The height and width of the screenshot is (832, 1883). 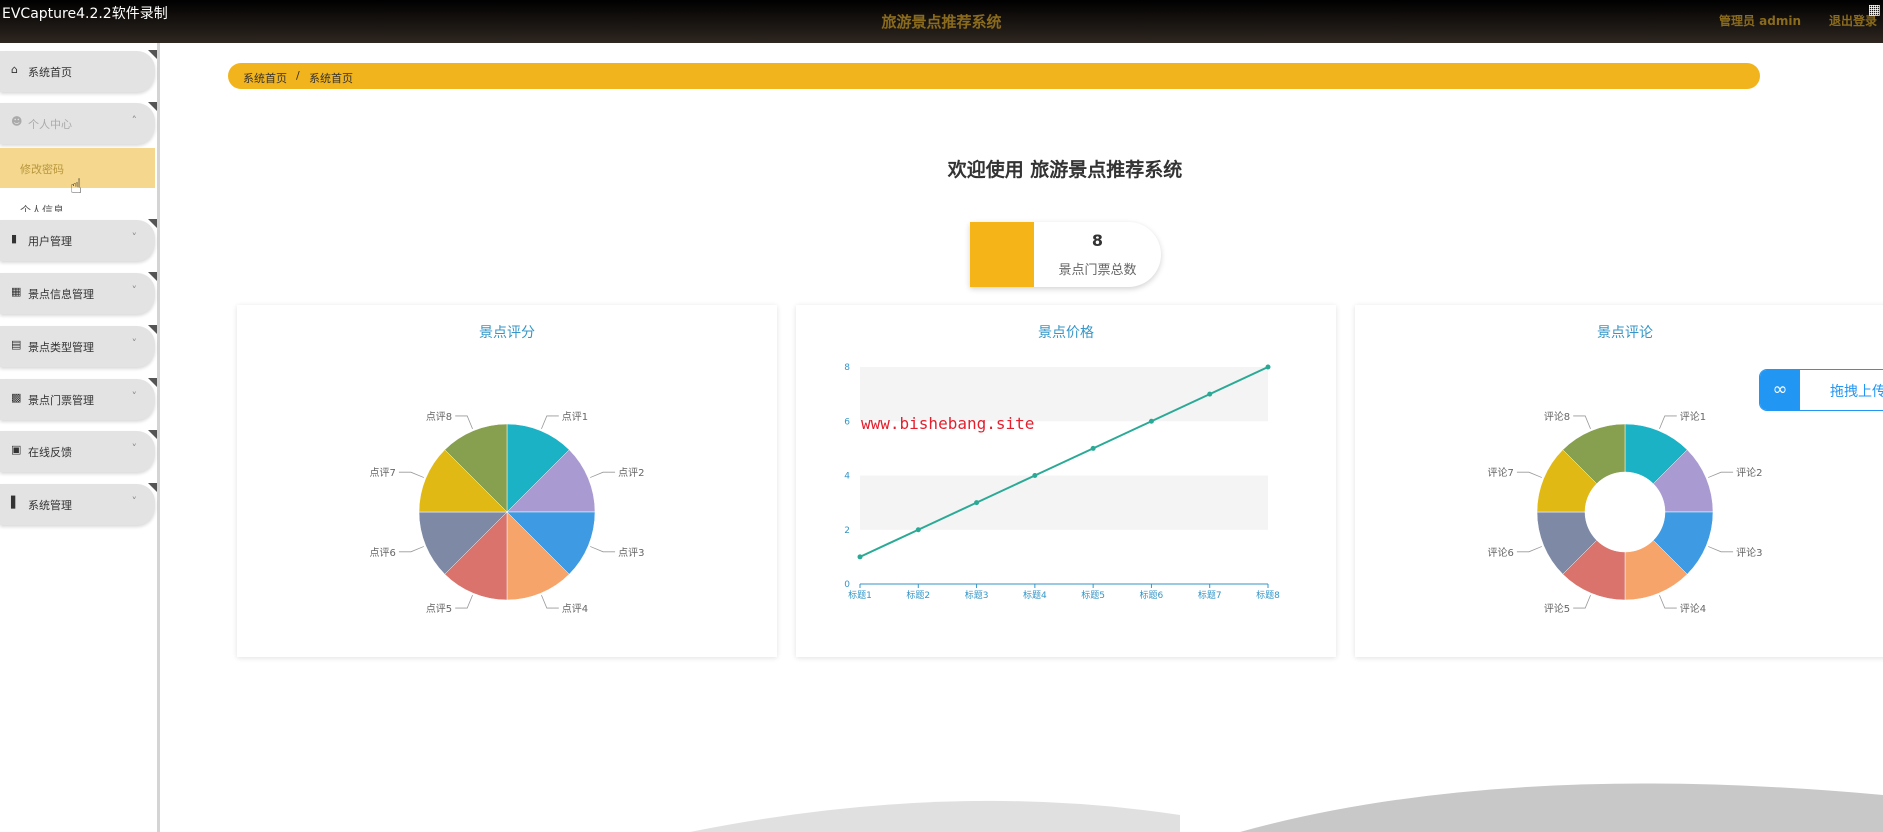 What do you see at coordinates (331, 78) in the screenshot?
I see `breadcrumb-current: 系统首页` at bounding box center [331, 78].